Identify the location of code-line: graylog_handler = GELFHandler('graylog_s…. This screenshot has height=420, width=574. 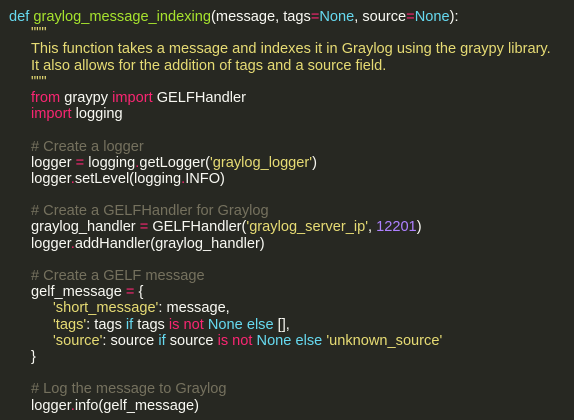
(280, 227).